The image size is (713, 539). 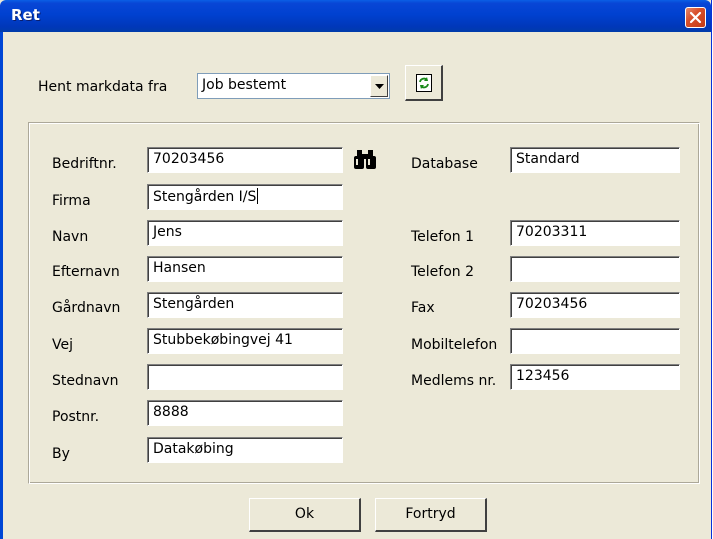 What do you see at coordinates (595, 341) in the screenshot?
I see `mobiltelefon-field` at bounding box center [595, 341].